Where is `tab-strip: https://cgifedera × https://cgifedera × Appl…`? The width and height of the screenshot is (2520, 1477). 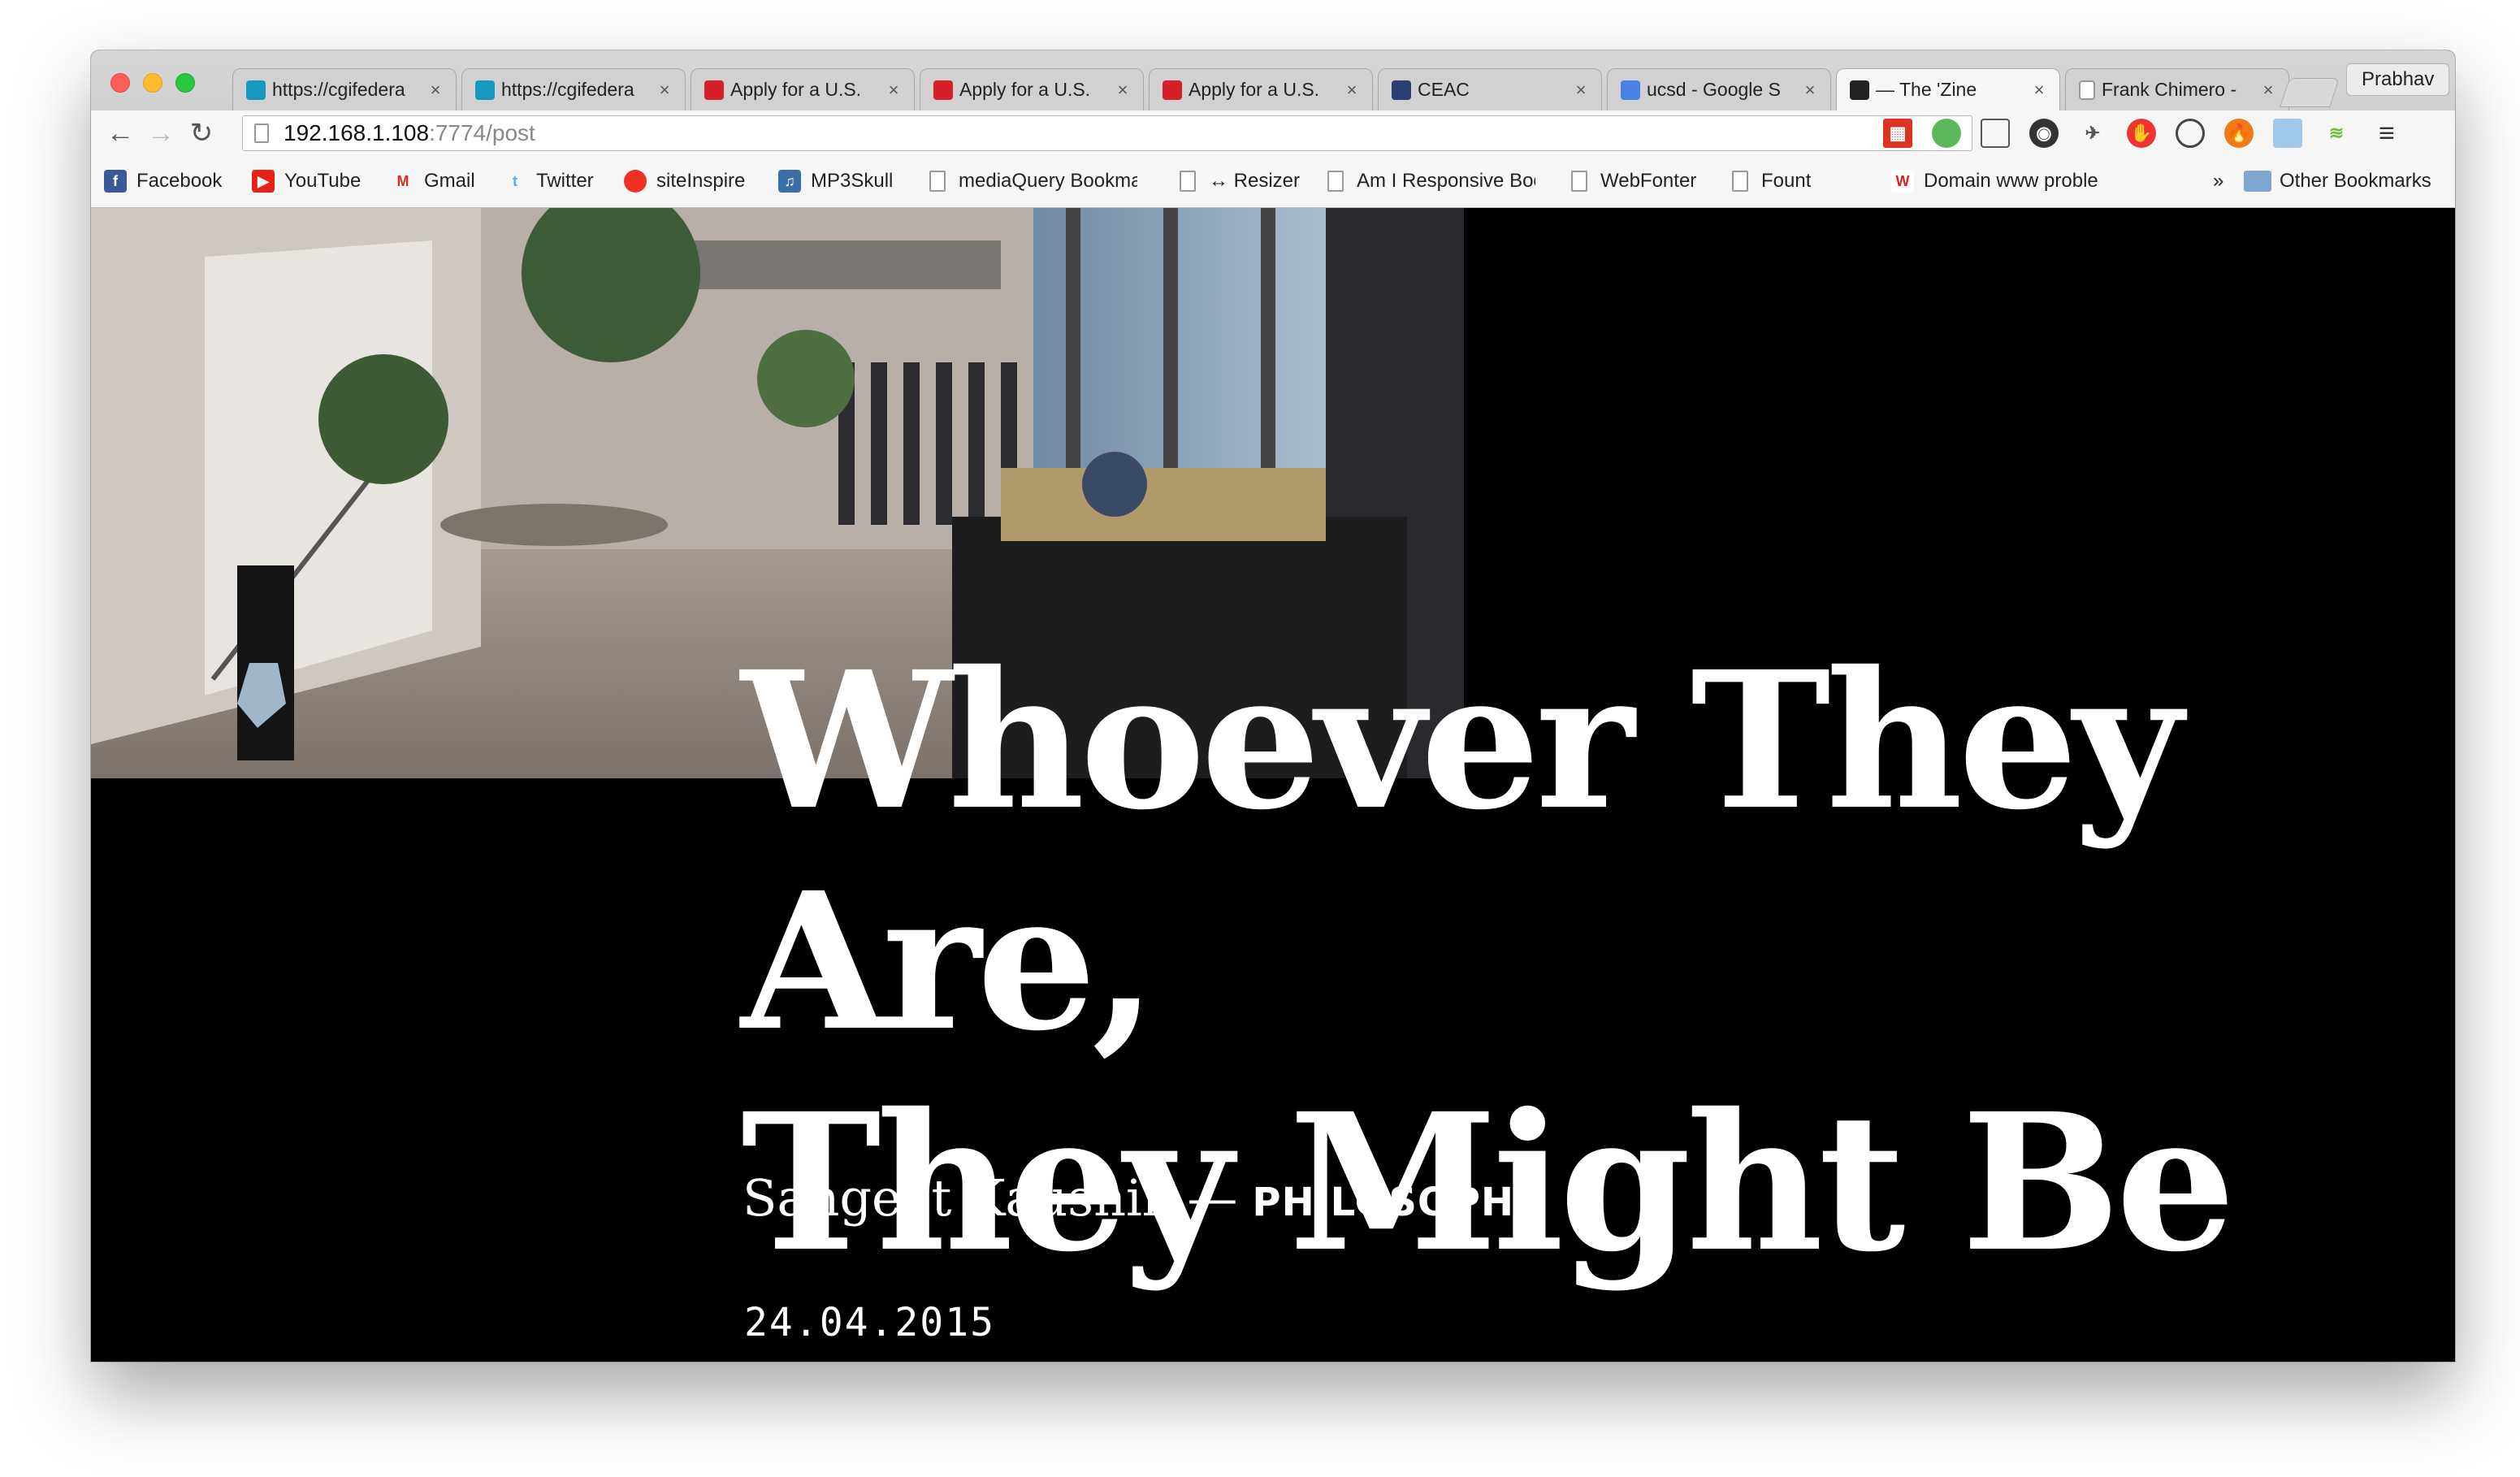 tab-strip: https://cgifedera × https://cgifedera × Appl… is located at coordinates (1273, 80).